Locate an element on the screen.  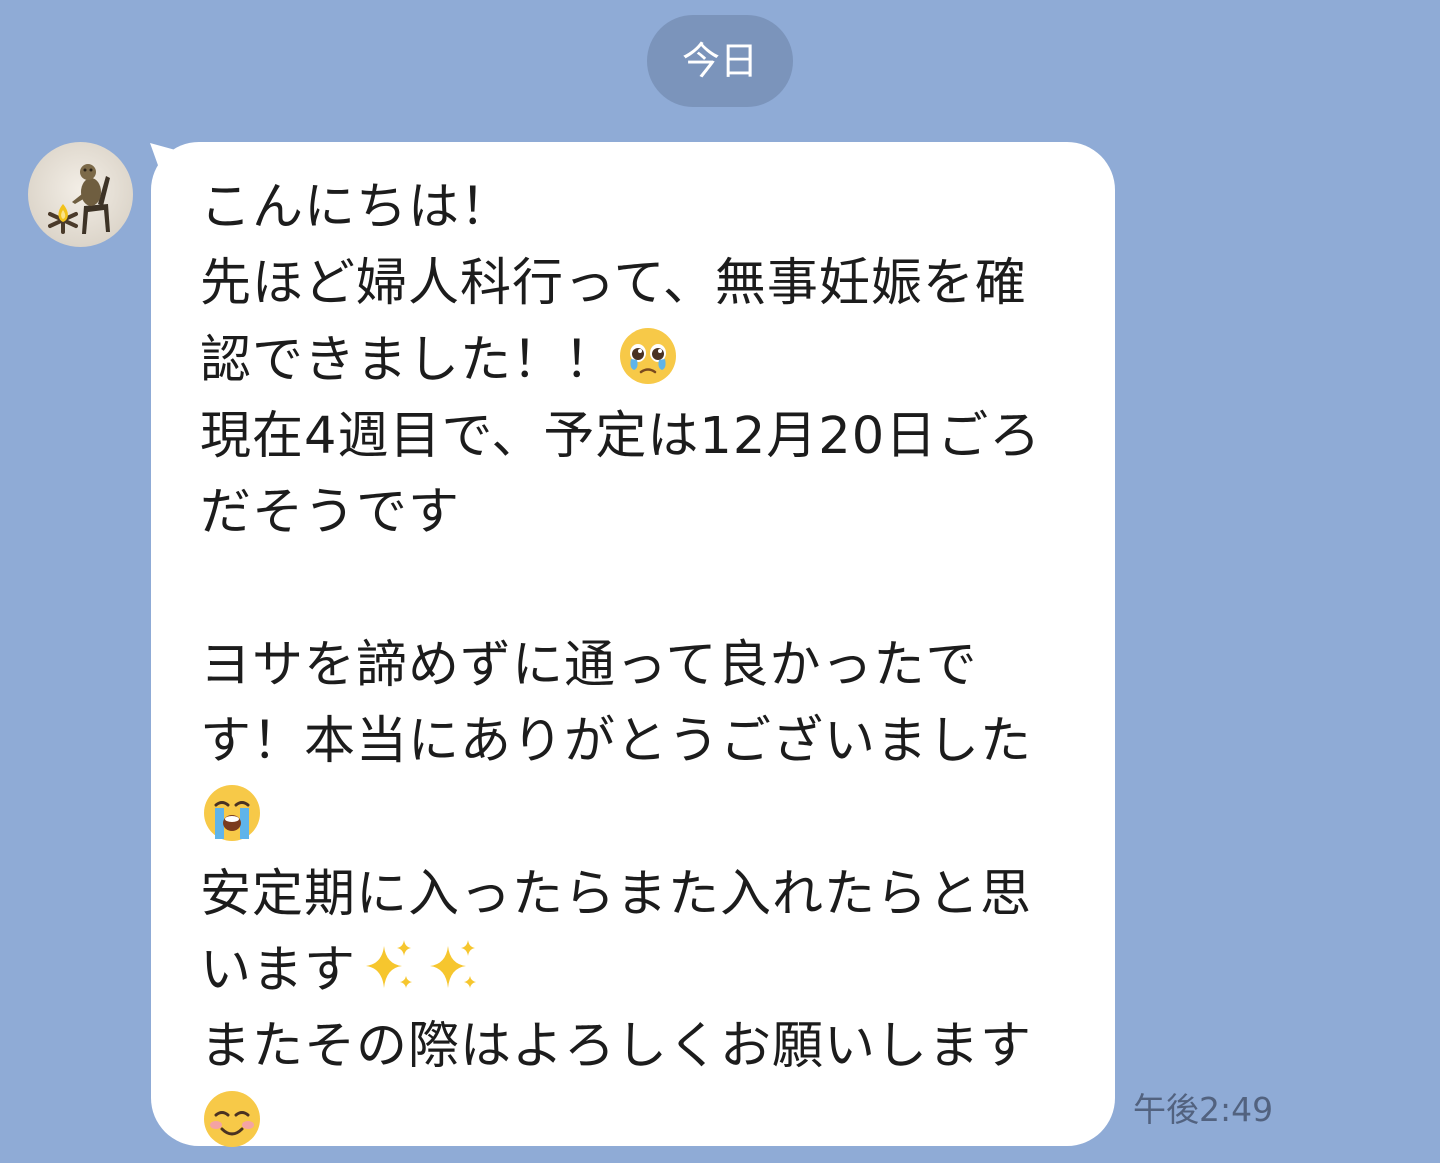
message-line: 安定期に入ったらまた入れたらと思 is located at coordinates (616, 894).